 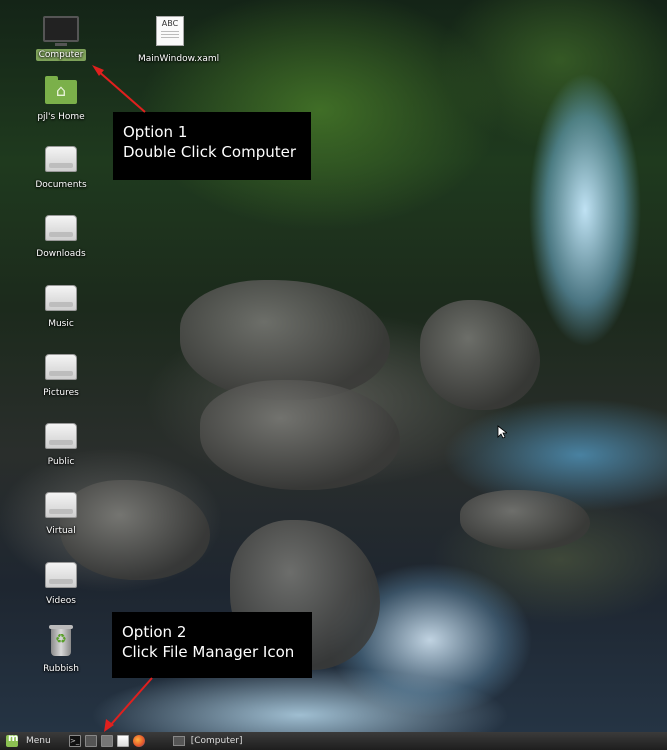 What do you see at coordinates (122, 741) in the screenshot?
I see `text-editor-icon` at bounding box center [122, 741].